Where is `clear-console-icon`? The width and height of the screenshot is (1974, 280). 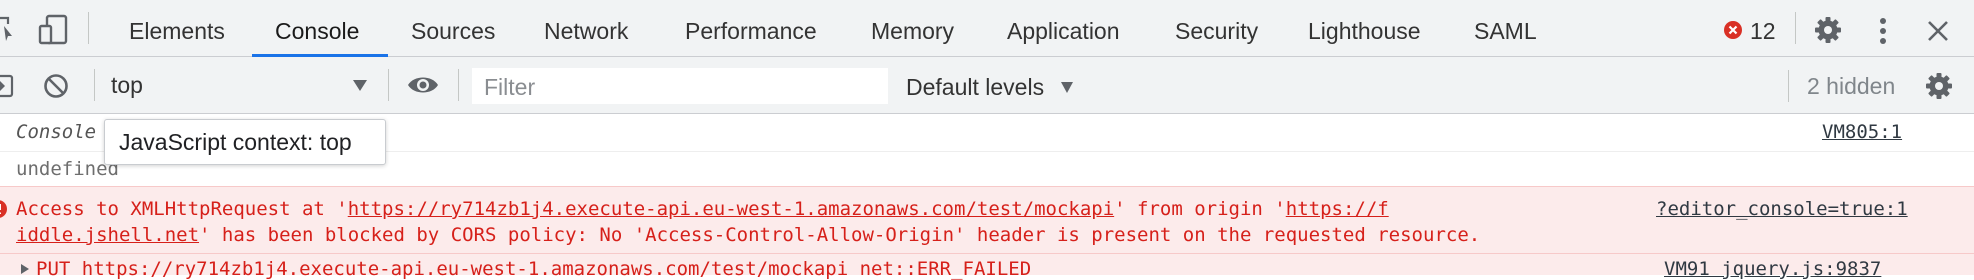 clear-console-icon is located at coordinates (56, 86).